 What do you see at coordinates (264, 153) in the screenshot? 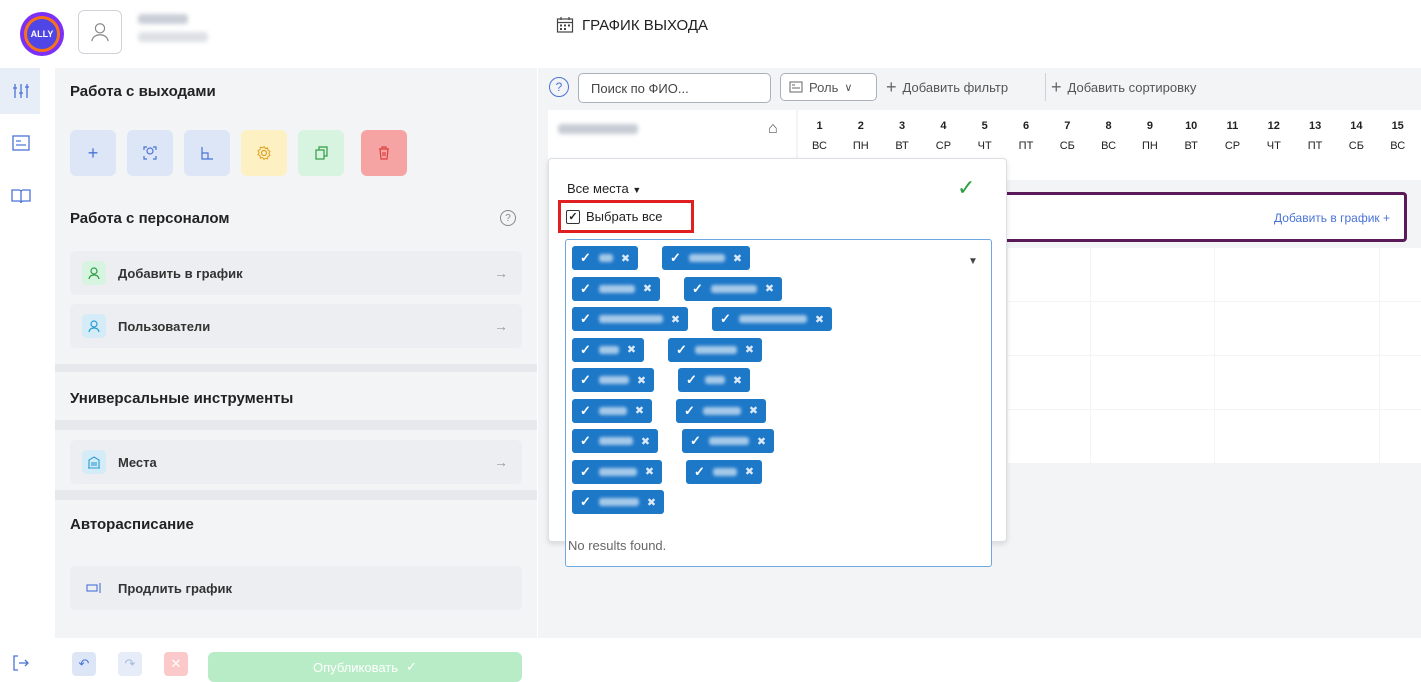
I see `settings-button` at bounding box center [264, 153].